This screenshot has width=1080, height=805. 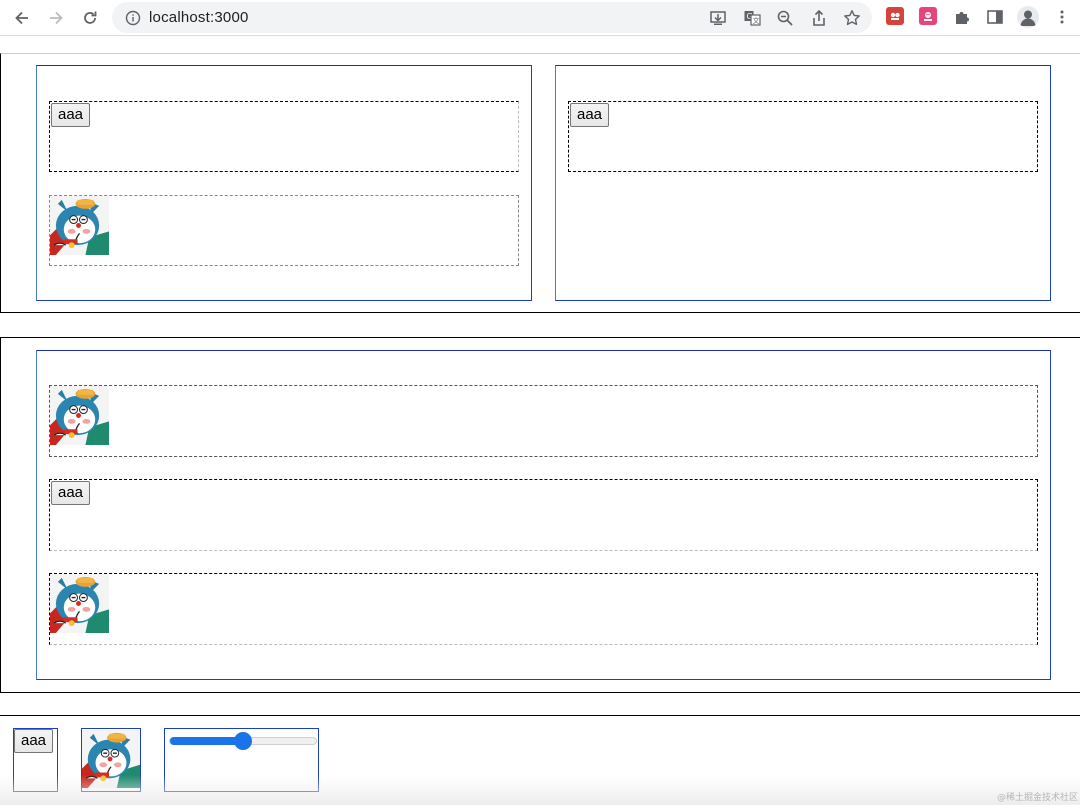 I want to click on zoom-icon, so click(x=785, y=18).